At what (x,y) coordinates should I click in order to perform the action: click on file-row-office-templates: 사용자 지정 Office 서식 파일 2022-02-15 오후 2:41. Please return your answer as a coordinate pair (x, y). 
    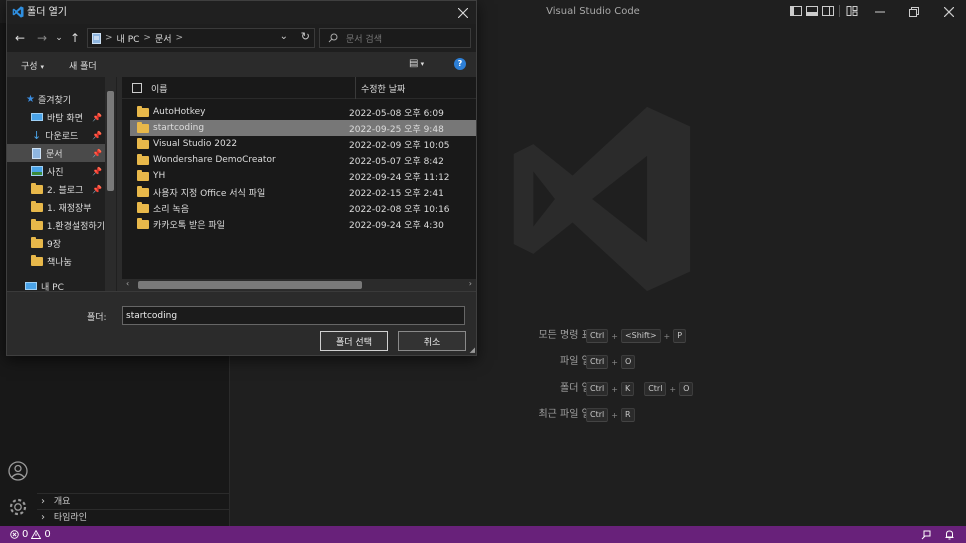
    Looking at the image, I should click on (303, 192).